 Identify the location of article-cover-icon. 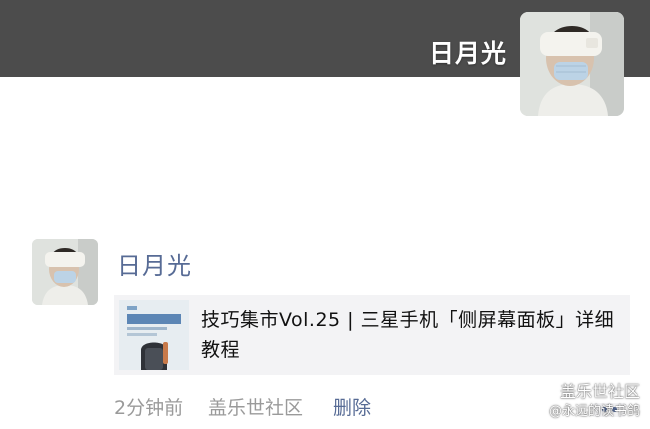
(154, 335).